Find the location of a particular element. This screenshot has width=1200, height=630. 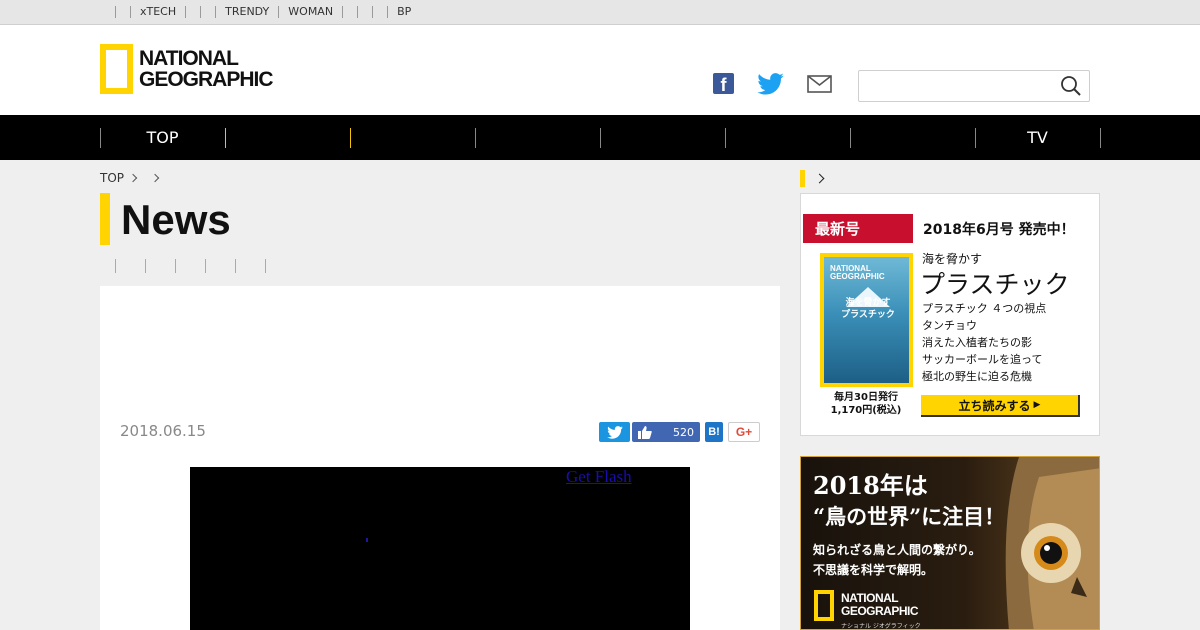

thumbs-up-icon is located at coordinates (645, 432).